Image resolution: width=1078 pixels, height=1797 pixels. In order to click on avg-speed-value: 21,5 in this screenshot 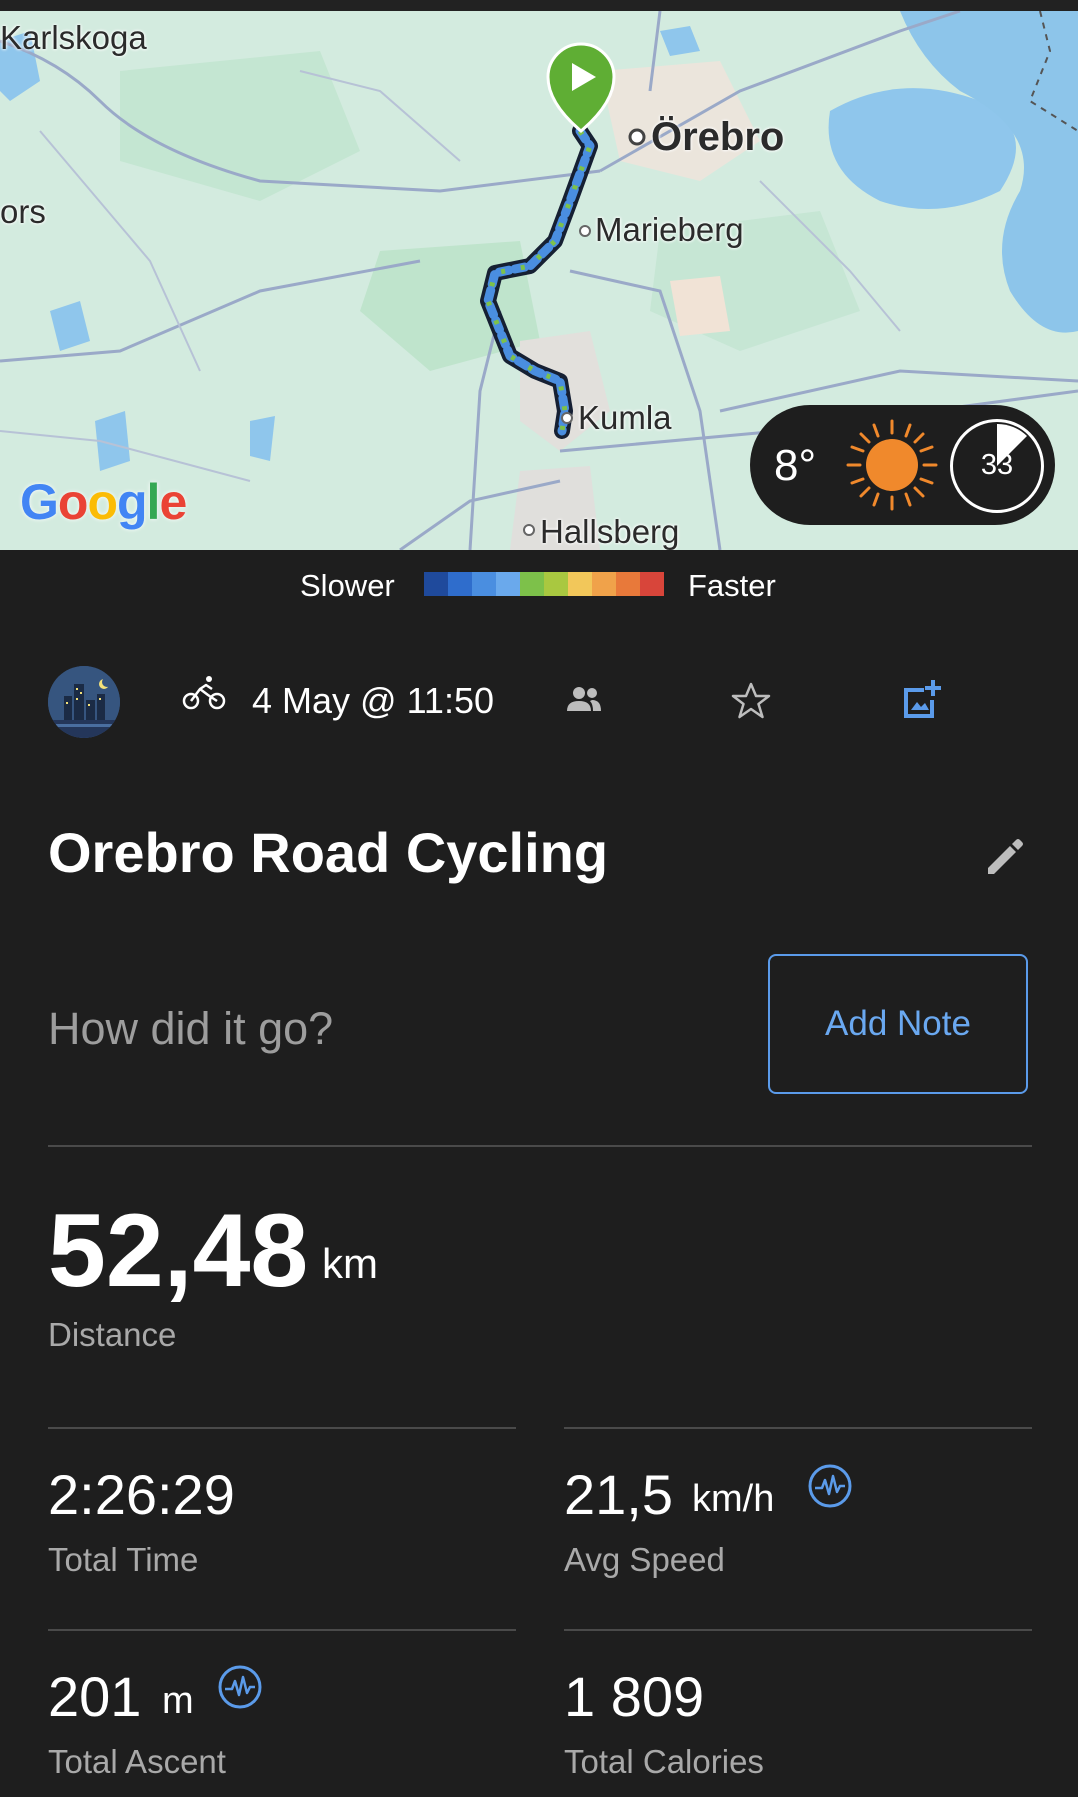, I will do `click(618, 1494)`.